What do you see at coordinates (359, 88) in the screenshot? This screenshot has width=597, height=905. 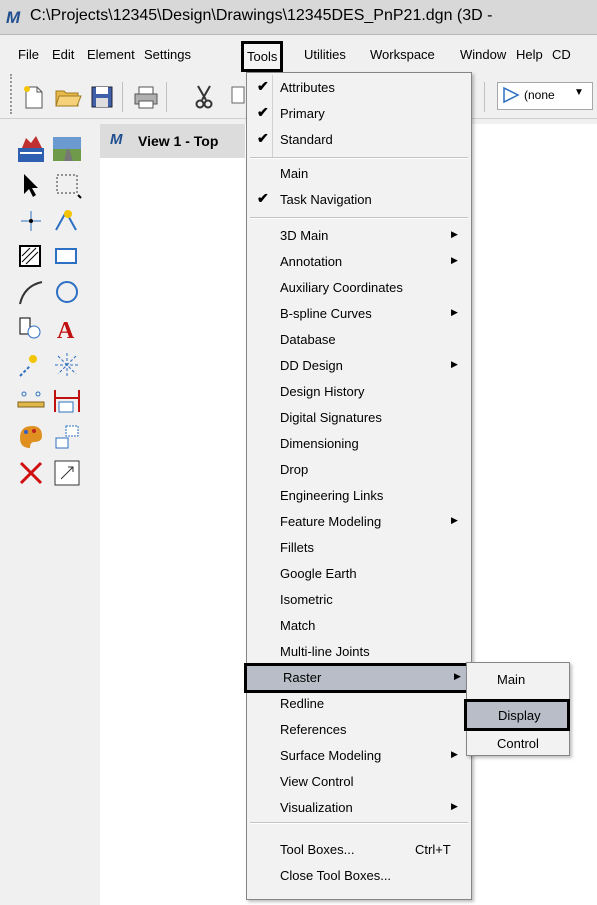 I see `menu-item-attributes: ✔ Attributes` at bounding box center [359, 88].